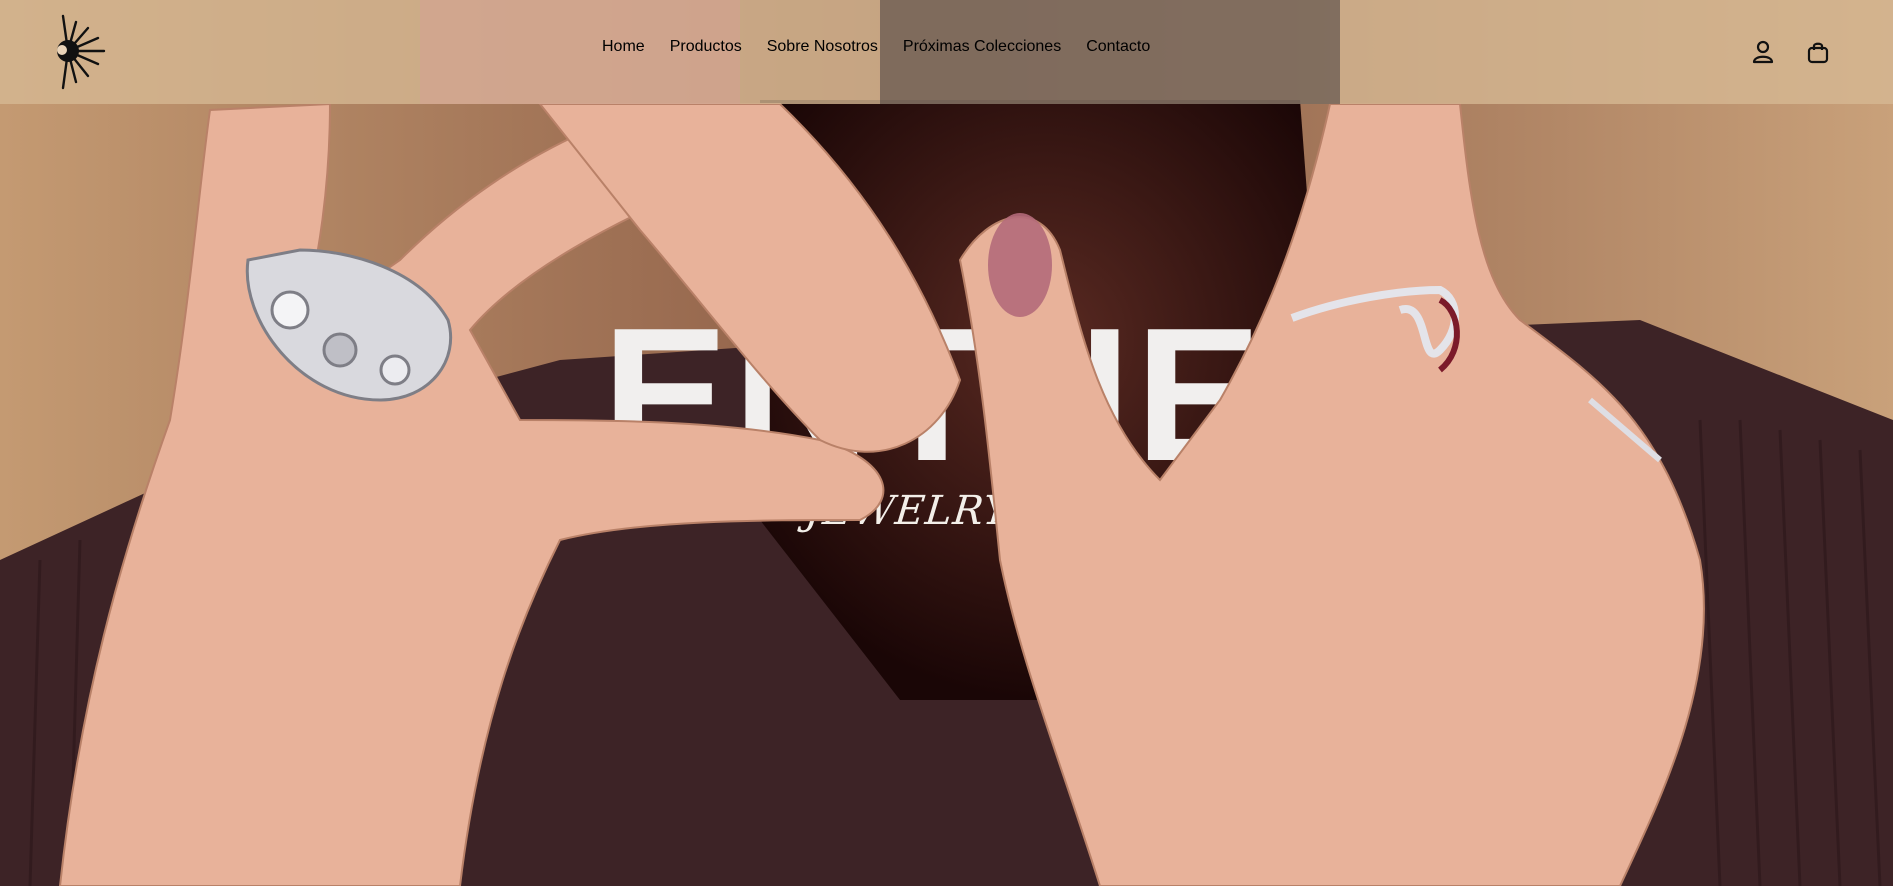  I want to click on hero-subtitle: JEWELRY by E, so click(962, 511).